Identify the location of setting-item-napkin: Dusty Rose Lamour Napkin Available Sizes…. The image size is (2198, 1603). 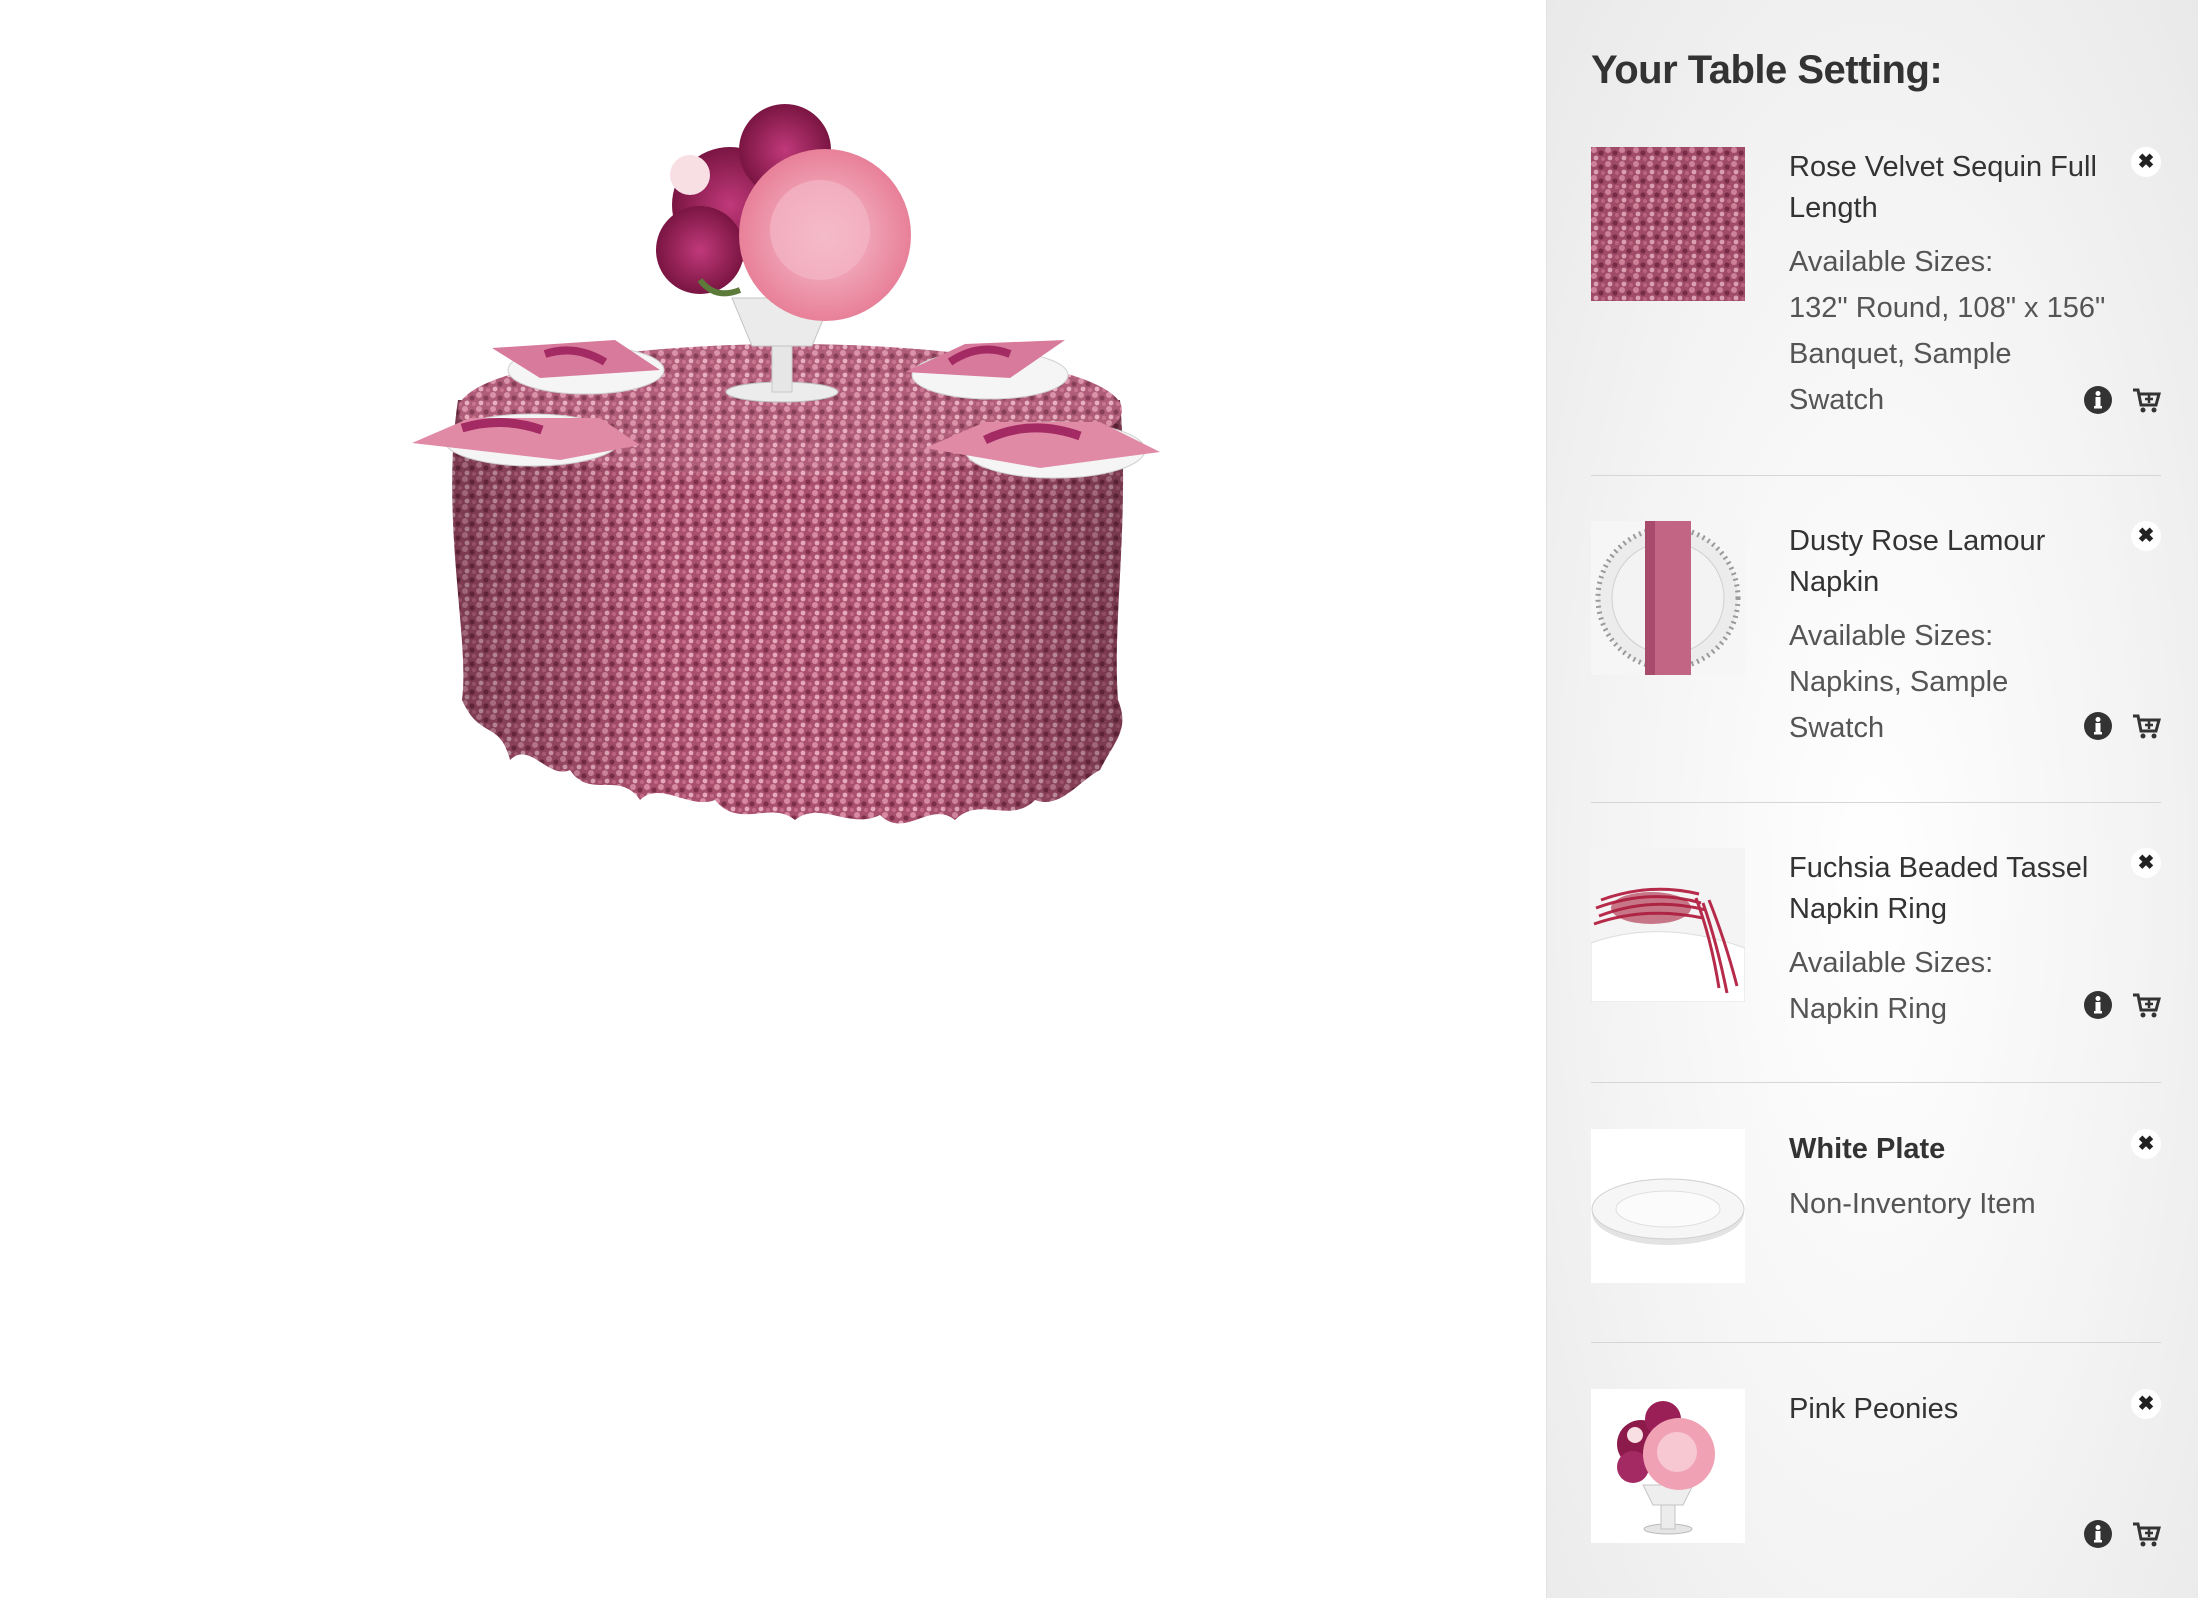
(1876, 636).